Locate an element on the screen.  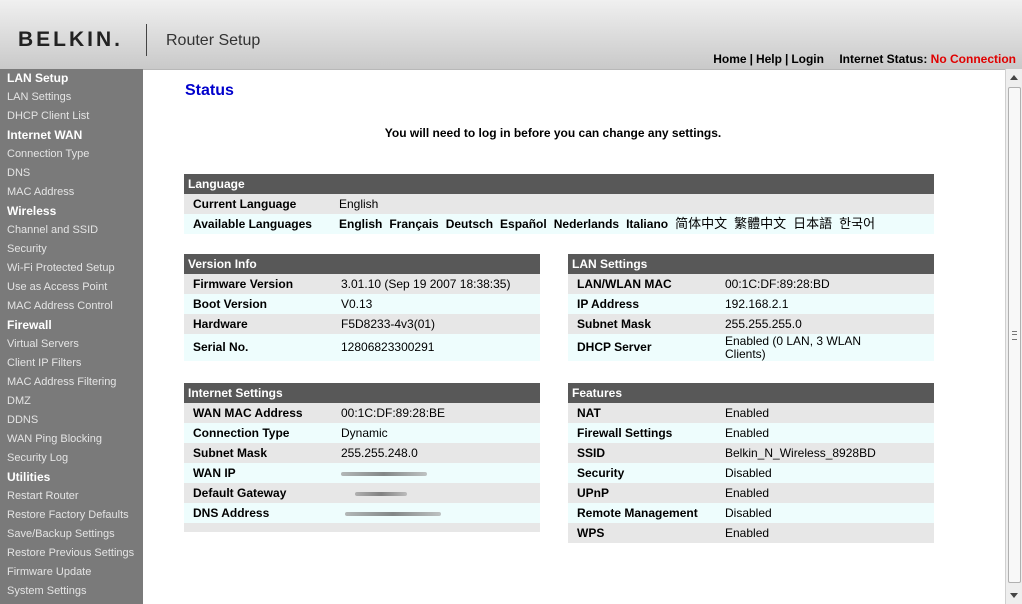
row-label: Hardware is located at coordinates (220, 324).